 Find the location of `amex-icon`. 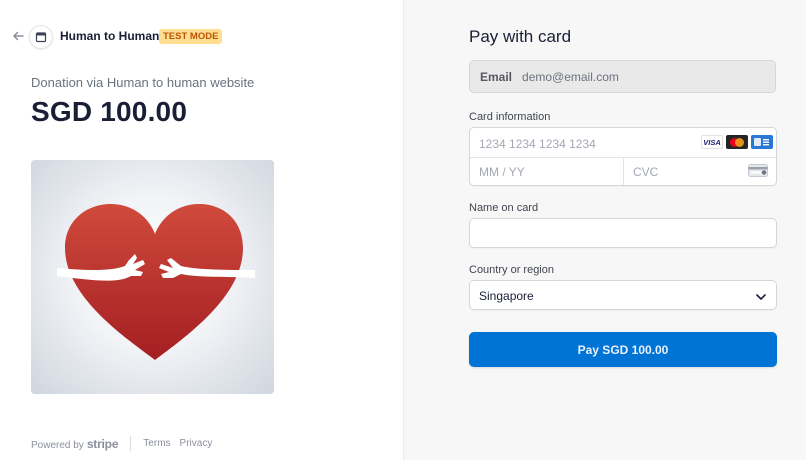

amex-icon is located at coordinates (762, 142).